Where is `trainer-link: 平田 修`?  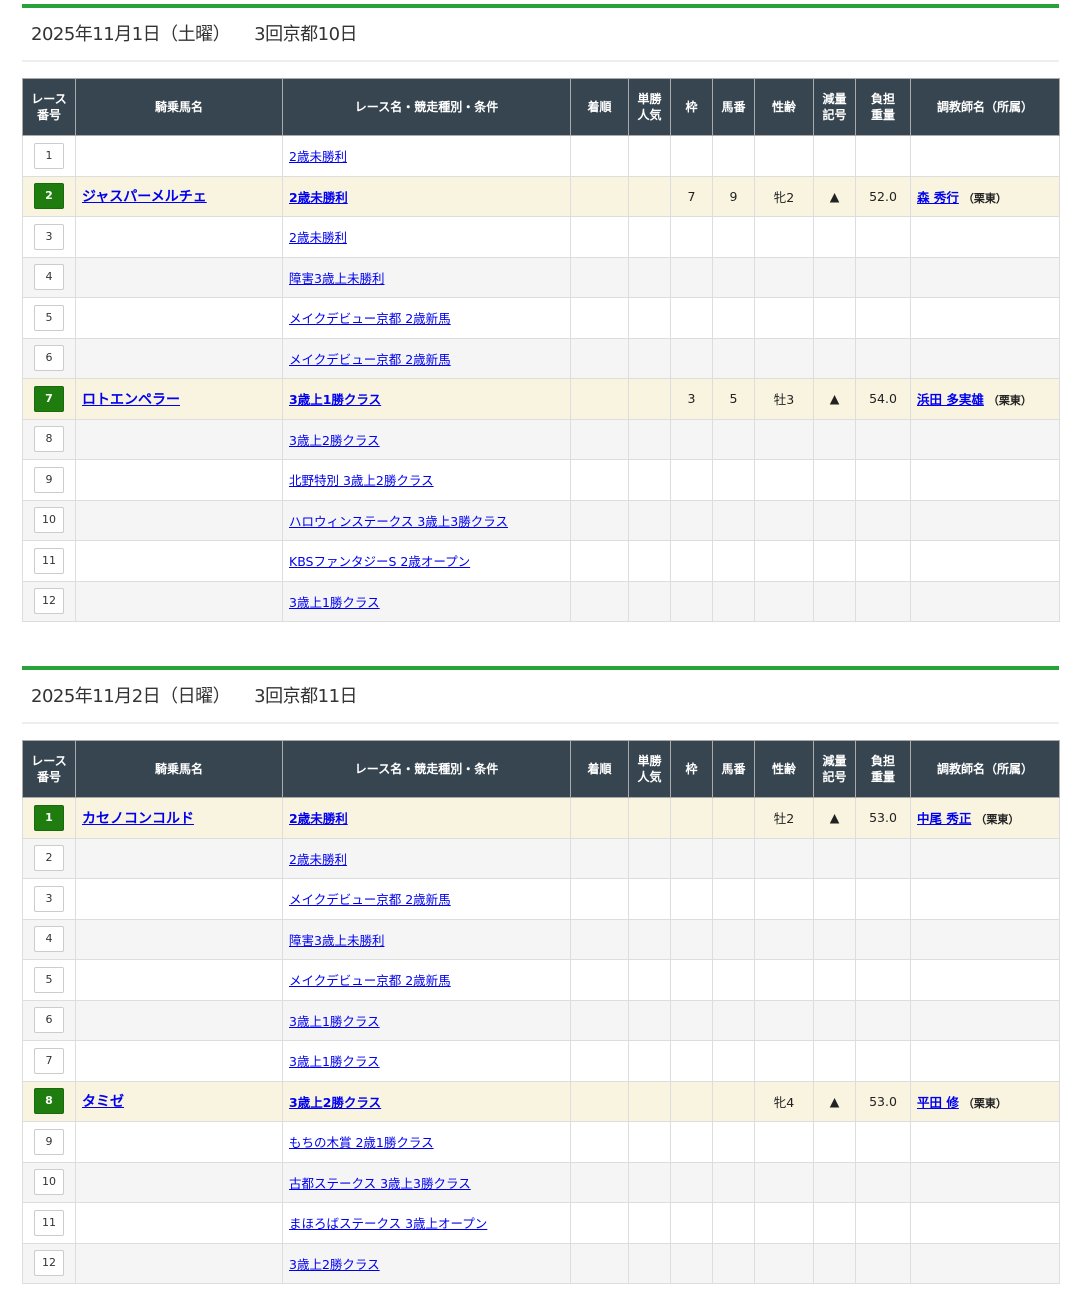
trainer-link: 平田 修 is located at coordinates (938, 1102).